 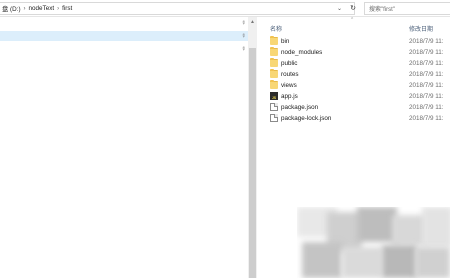 What do you see at coordinates (407, 8) in the screenshot?
I see `search-input: 搜索"first"` at bounding box center [407, 8].